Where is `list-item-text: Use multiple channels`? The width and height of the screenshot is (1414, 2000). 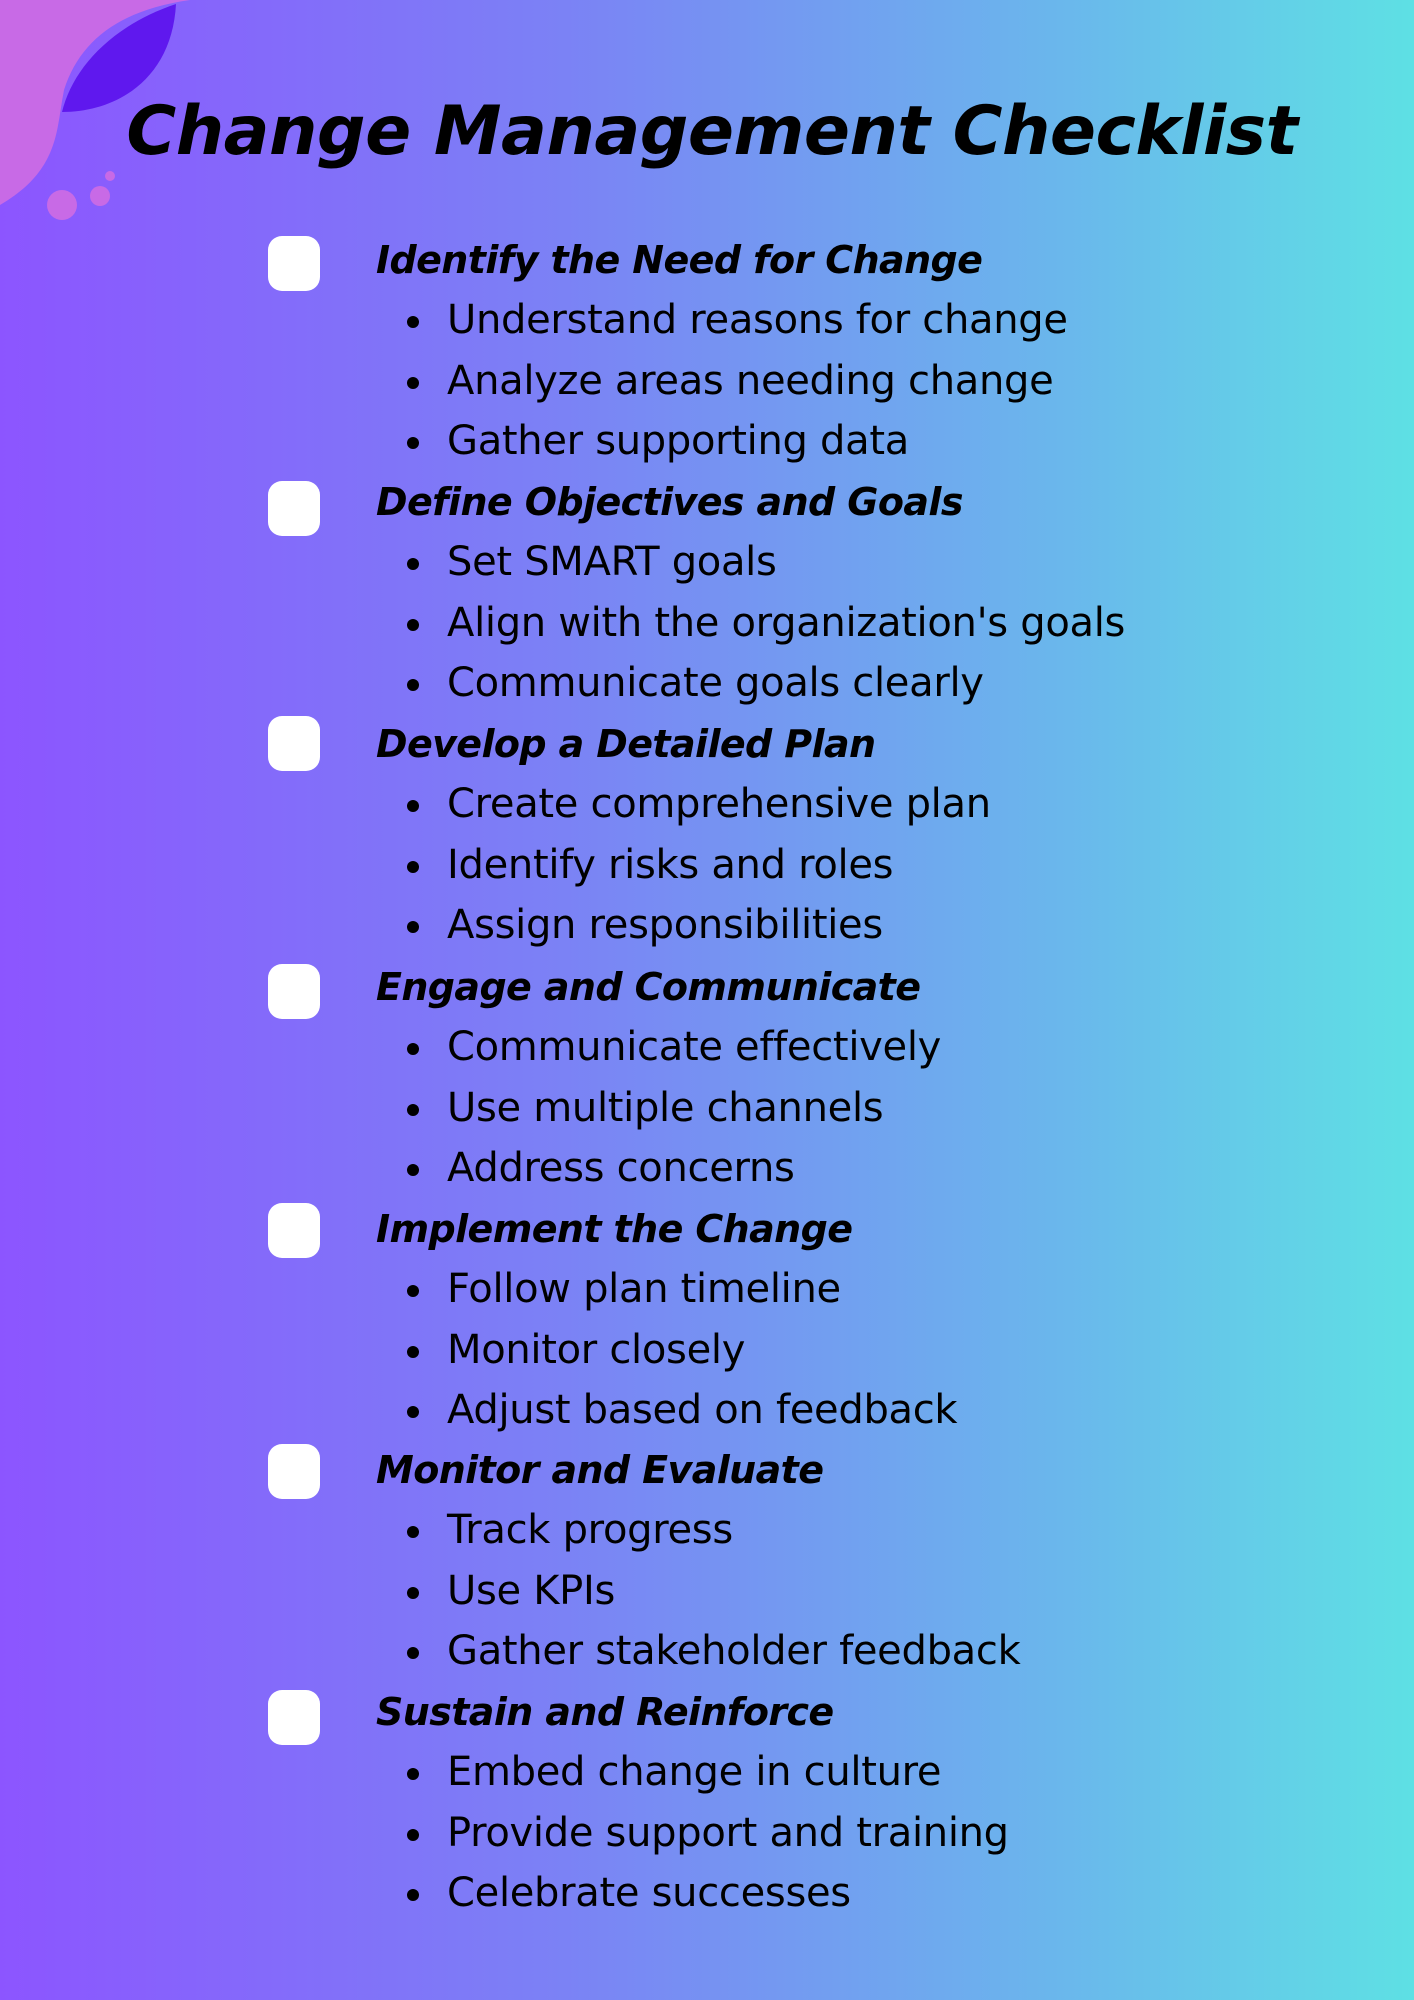
list-item-text: Use multiple channels is located at coordinates (665, 1107).